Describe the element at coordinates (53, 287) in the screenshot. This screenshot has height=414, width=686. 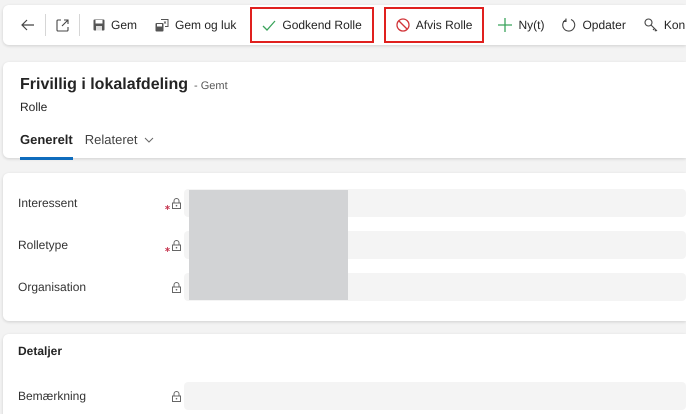
I see `field-label: Organisation` at that location.